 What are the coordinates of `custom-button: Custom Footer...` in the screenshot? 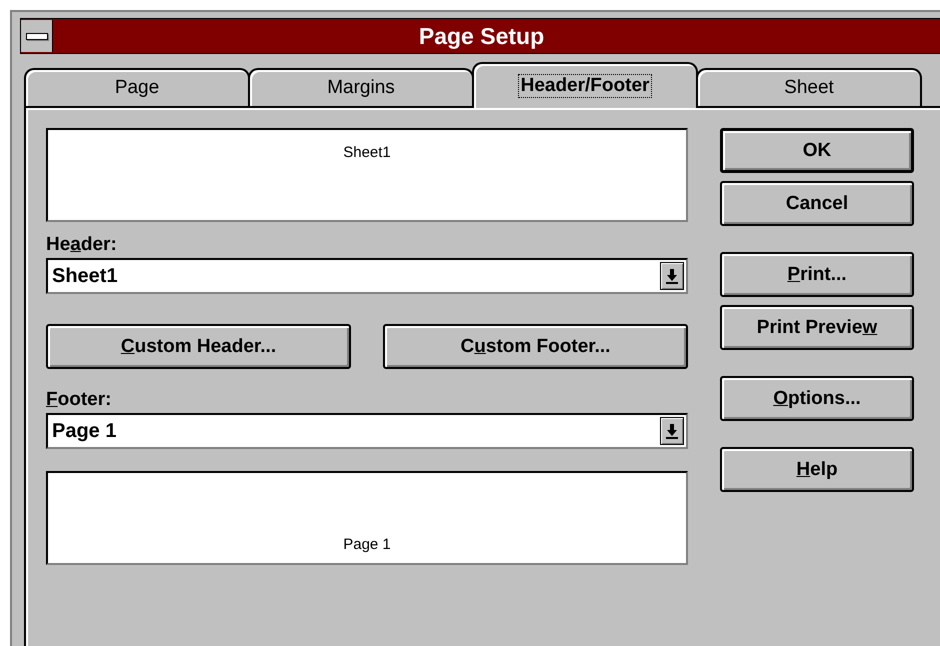 It's located at (535, 346).